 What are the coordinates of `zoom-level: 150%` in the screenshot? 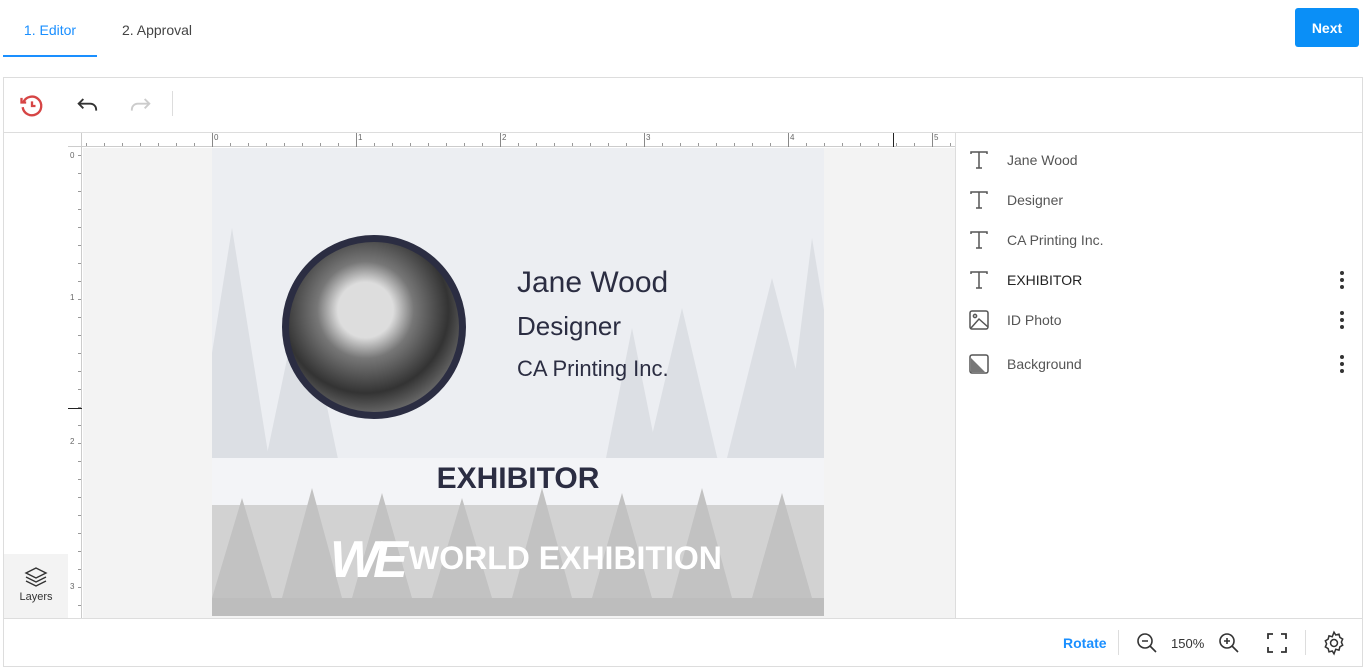 It's located at (1188, 643).